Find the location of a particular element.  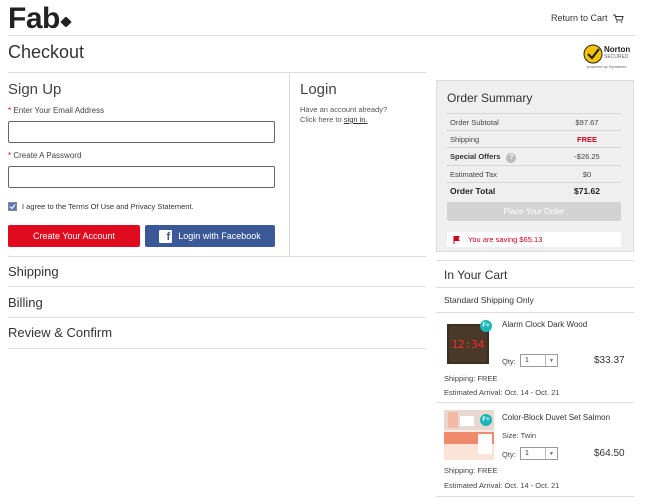

heart-icon is located at coordinates (66, 22).